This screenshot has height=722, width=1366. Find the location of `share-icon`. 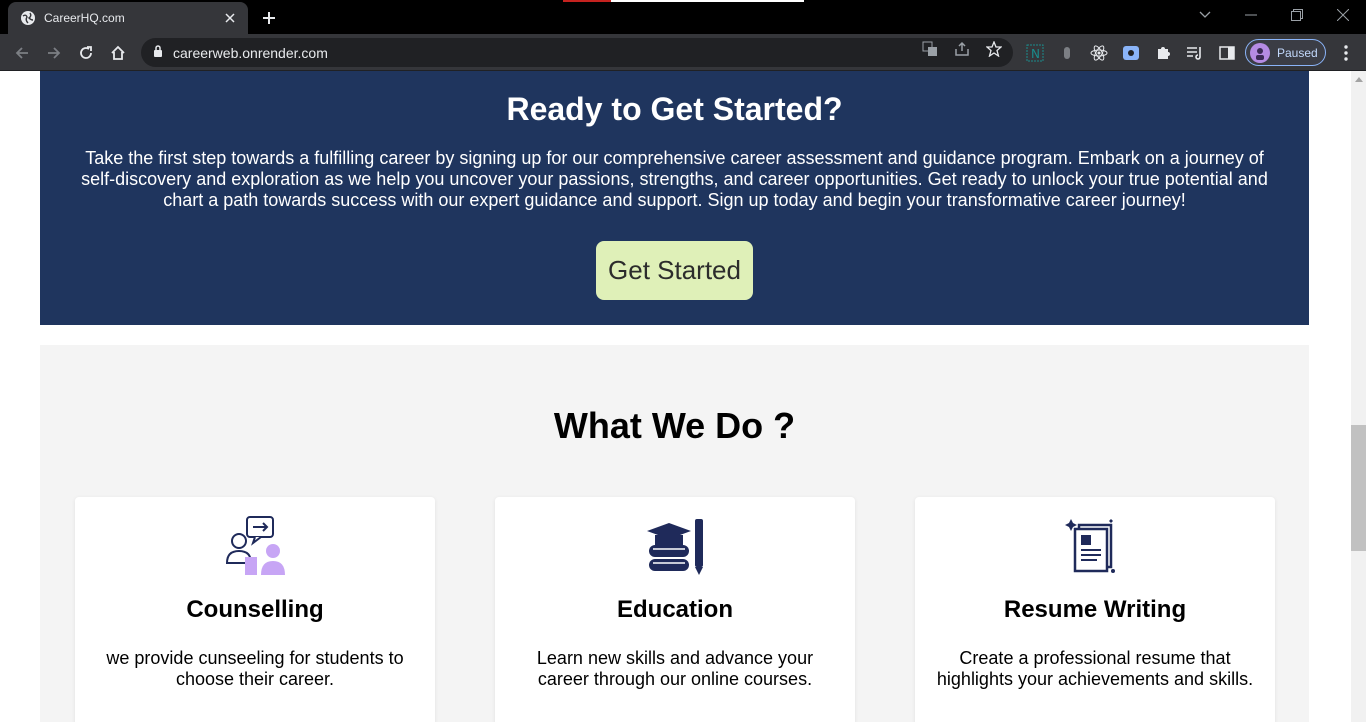

share-icon is located at coordinates (962, 49).